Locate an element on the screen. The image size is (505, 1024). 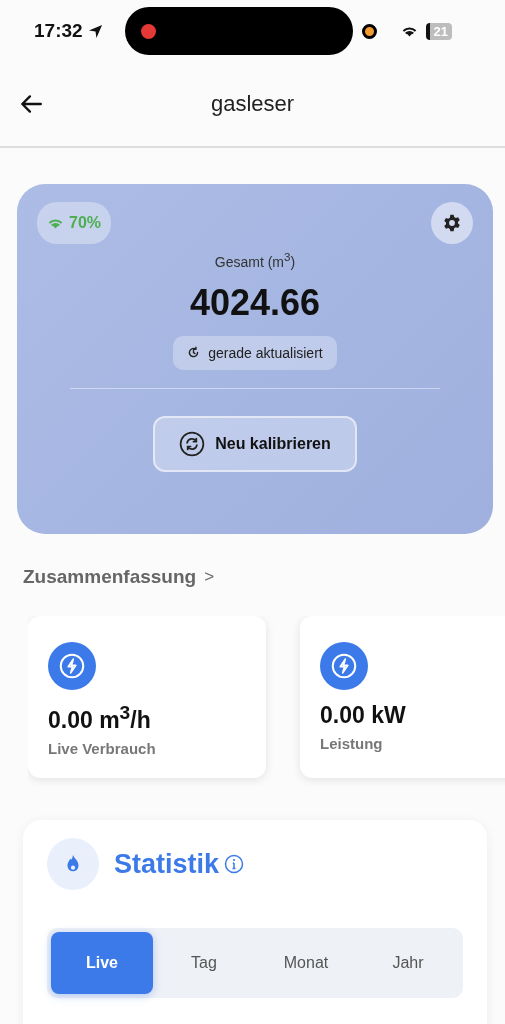
statistics-heading: Statistik is located at coordinates (167, 864).